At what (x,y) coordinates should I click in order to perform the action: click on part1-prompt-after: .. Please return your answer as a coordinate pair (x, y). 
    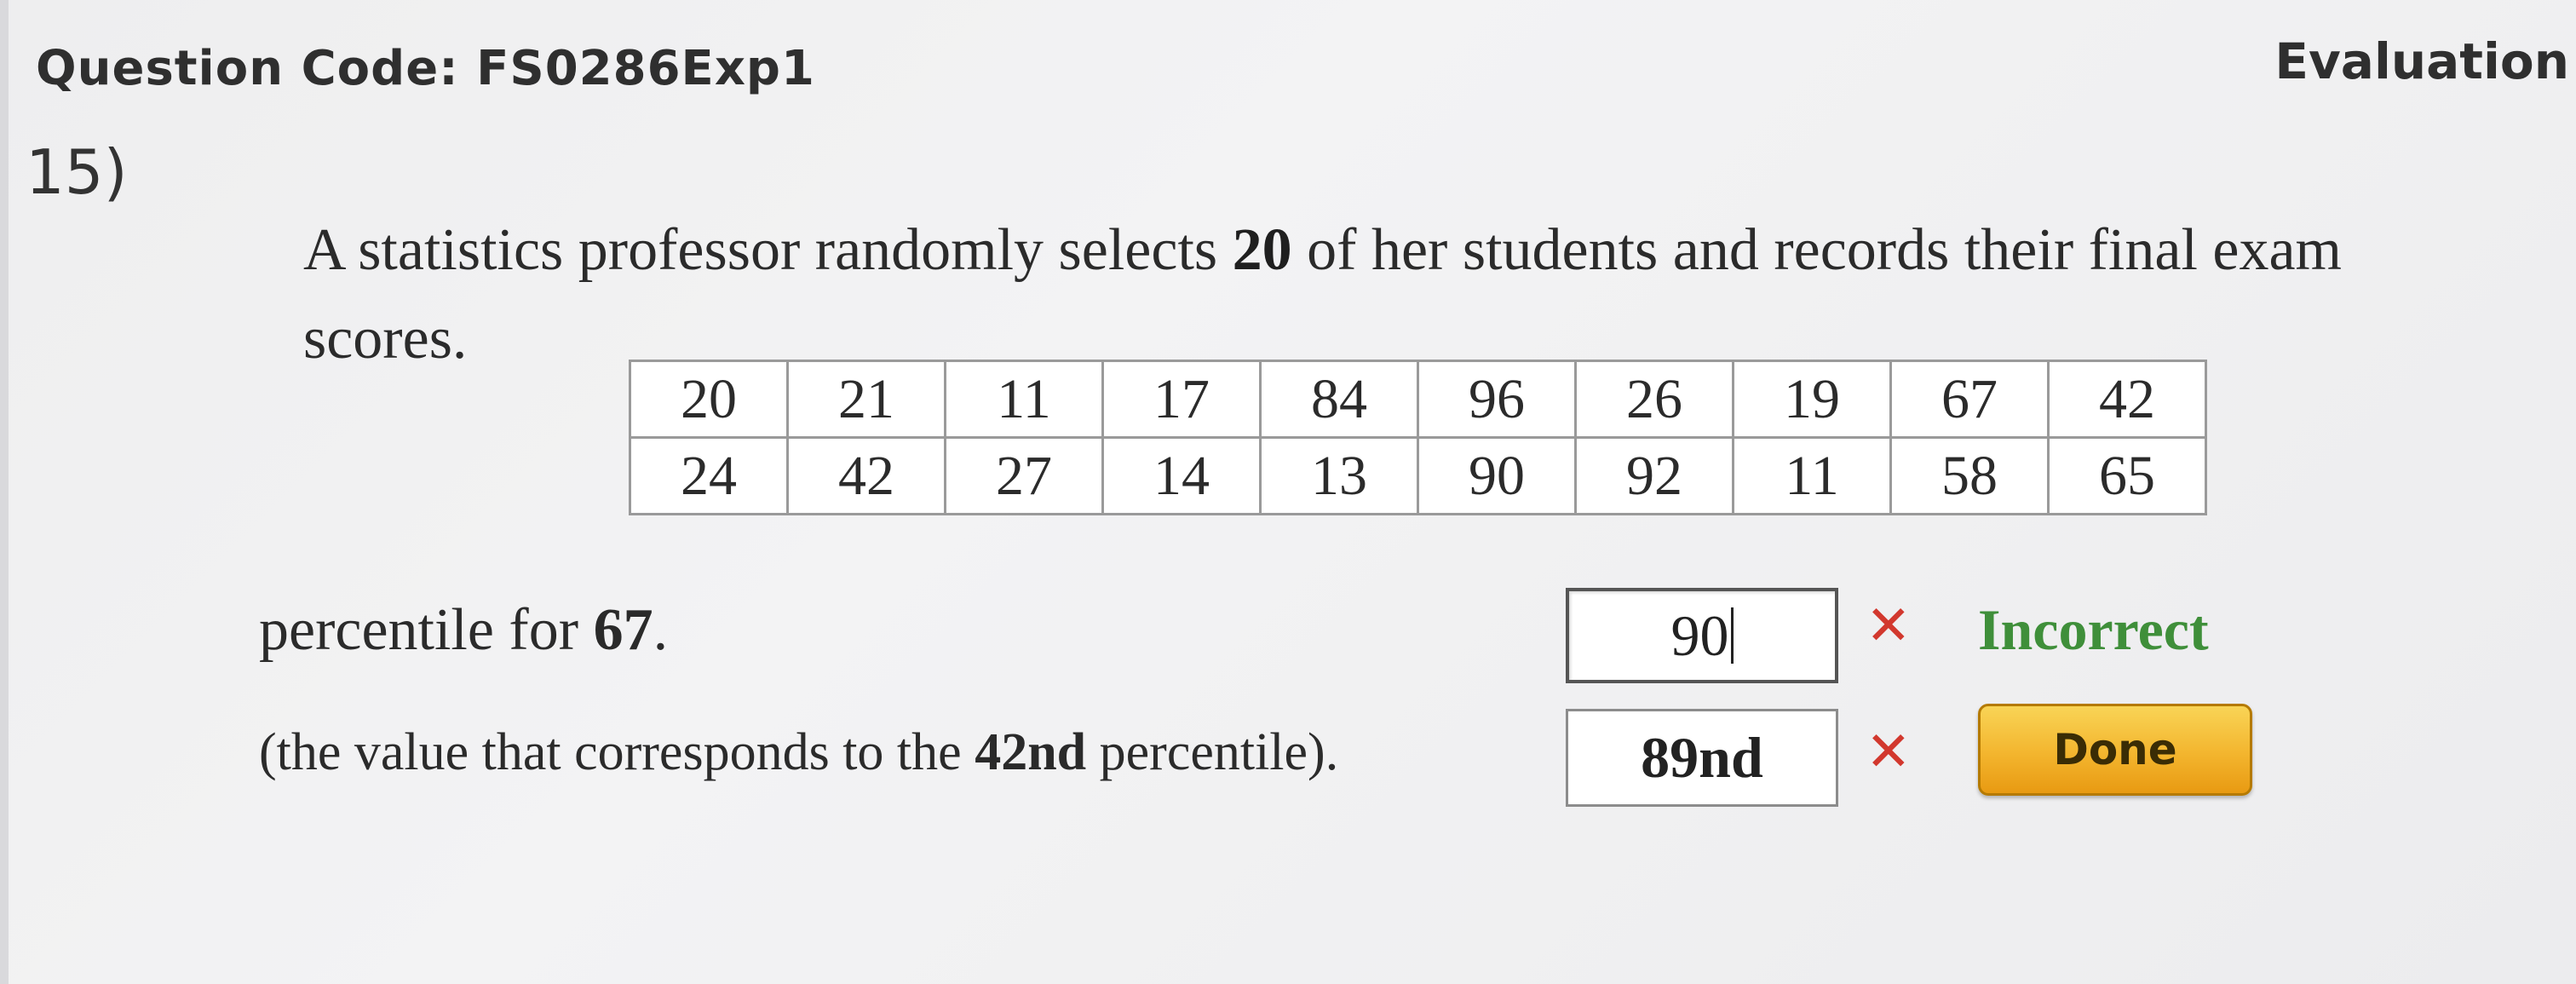
    Looking at the image, I should click on (661, 630).